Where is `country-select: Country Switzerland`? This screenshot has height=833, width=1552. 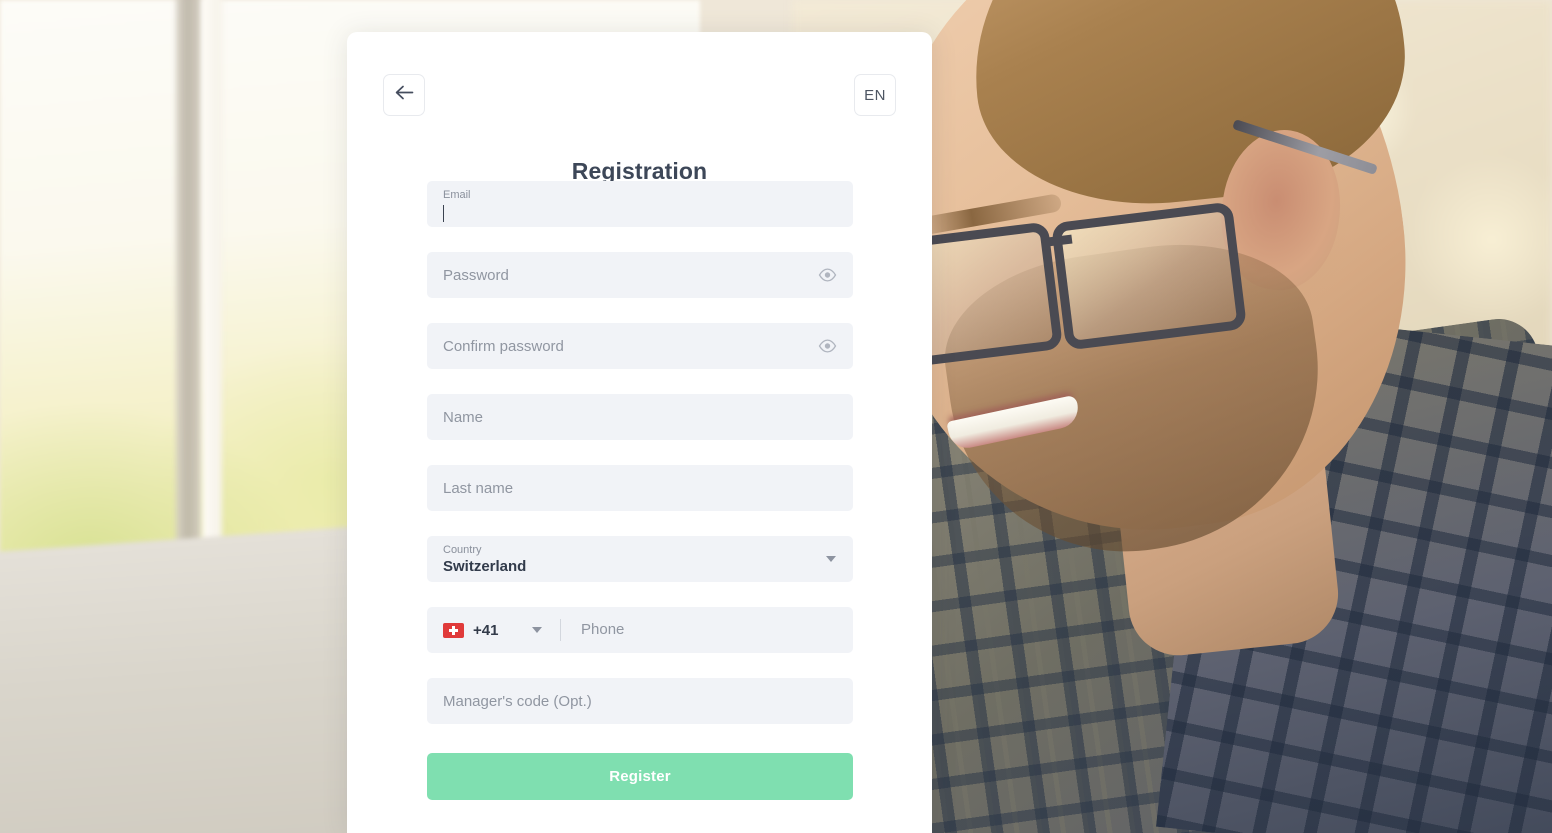 country-select: Country Switzerland is located at coordinates (640, 559).